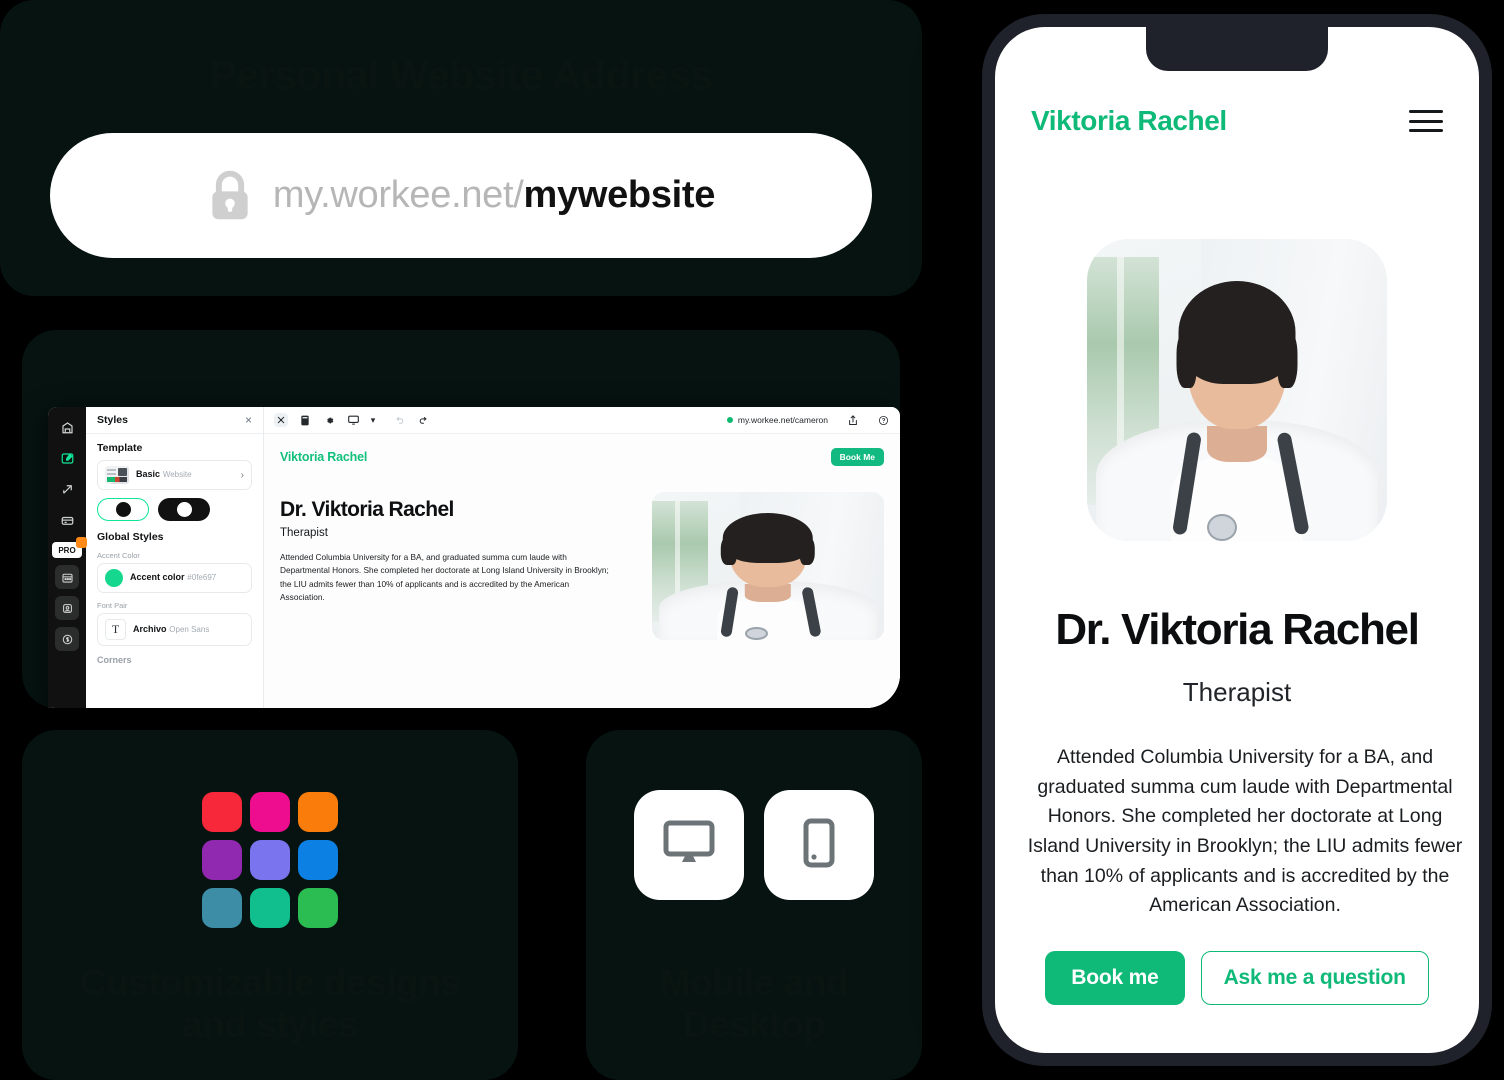 This screenshot has width=1504, height=1080. Describe the element at coordinates (329, 420) in the screenshot. I see `settings-gear-icon` at that location.